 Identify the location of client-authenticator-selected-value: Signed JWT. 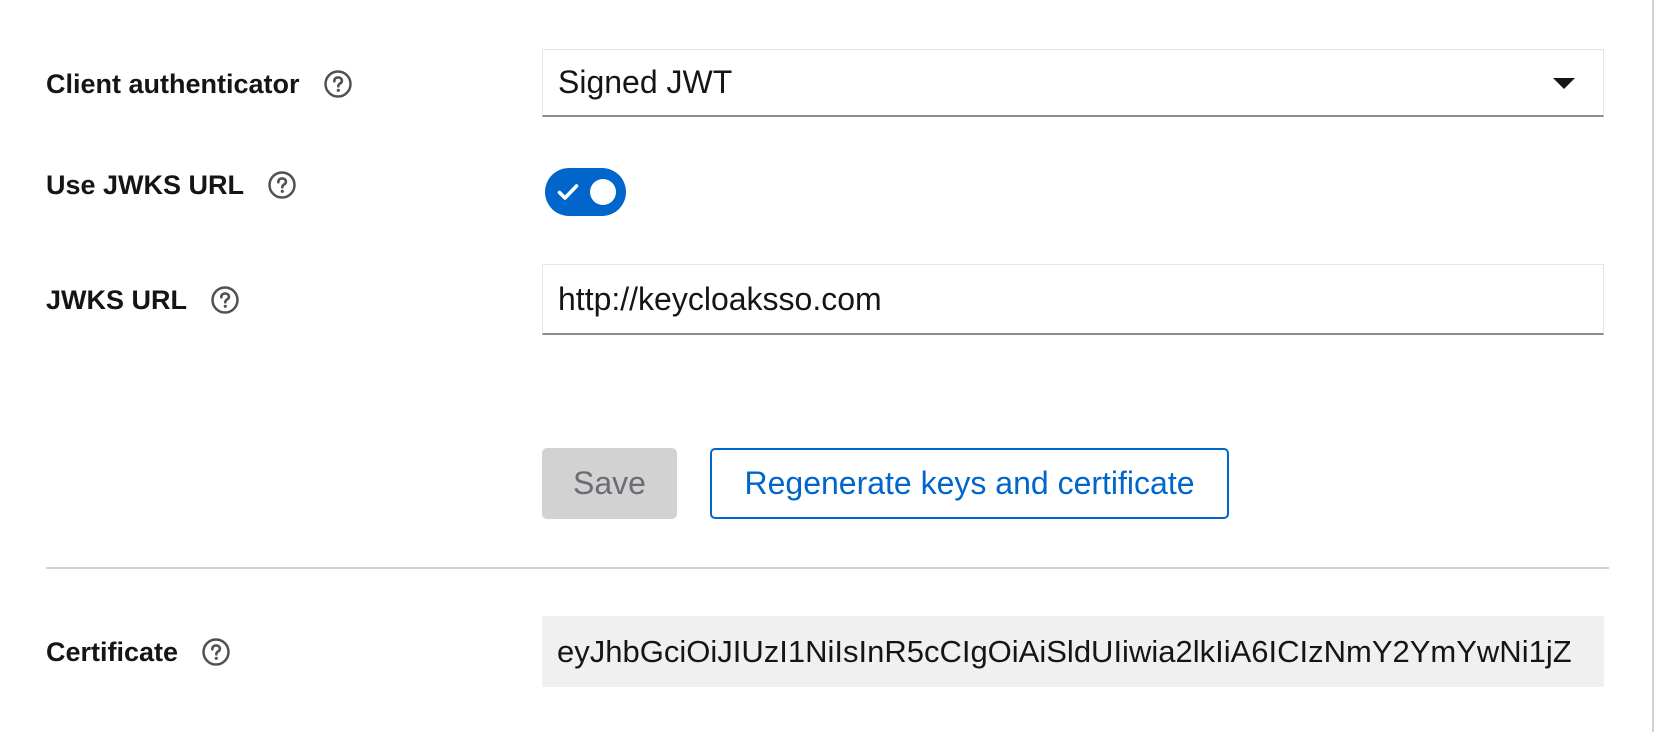
(645, 82).